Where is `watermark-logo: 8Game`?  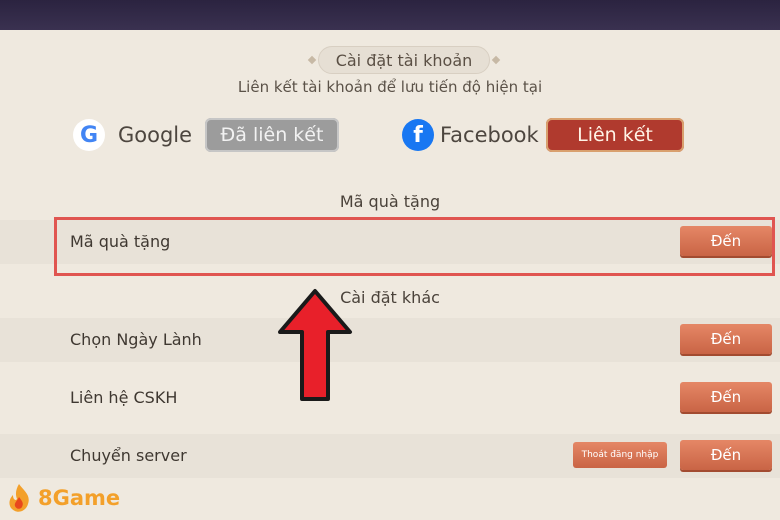
watermark-logo: 8Game is located at coordinates (64, 499).